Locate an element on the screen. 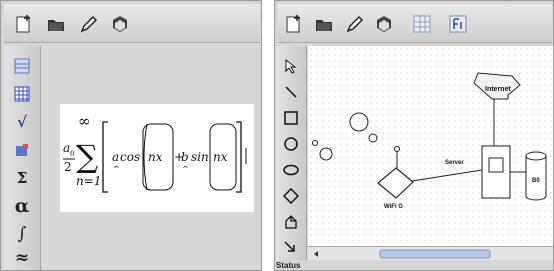 This screenshot has height=271, width=554. server-panel is located at coordinates (496, 165).